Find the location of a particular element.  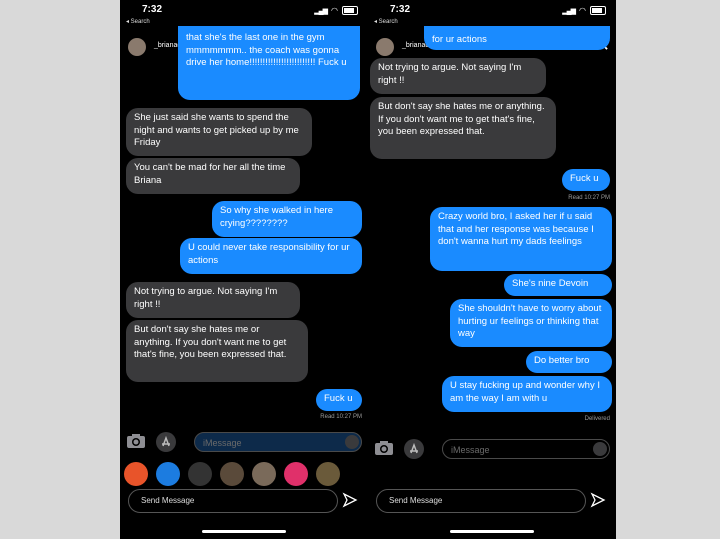

outgoing-message: Do better bro is located at coordinates (569, 362).